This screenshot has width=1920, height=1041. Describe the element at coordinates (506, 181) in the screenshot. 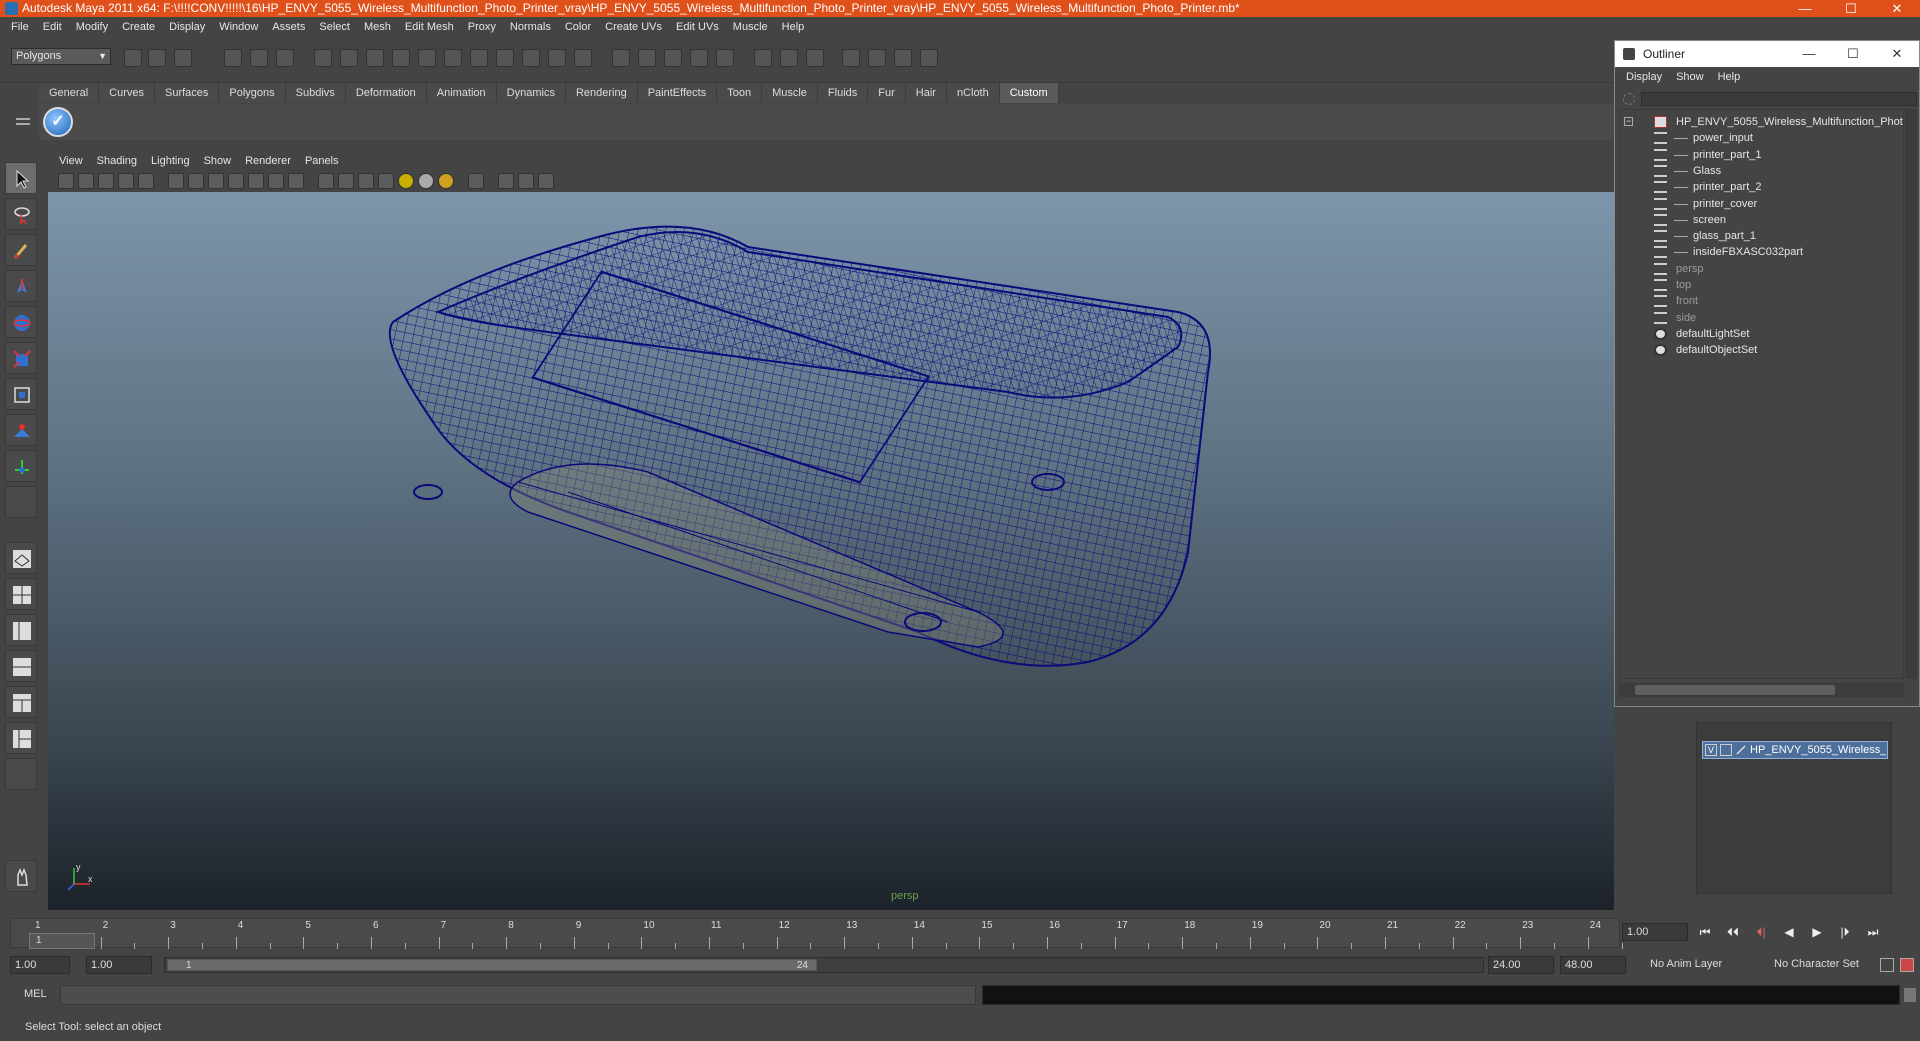

I see `xray-icon` at that location.